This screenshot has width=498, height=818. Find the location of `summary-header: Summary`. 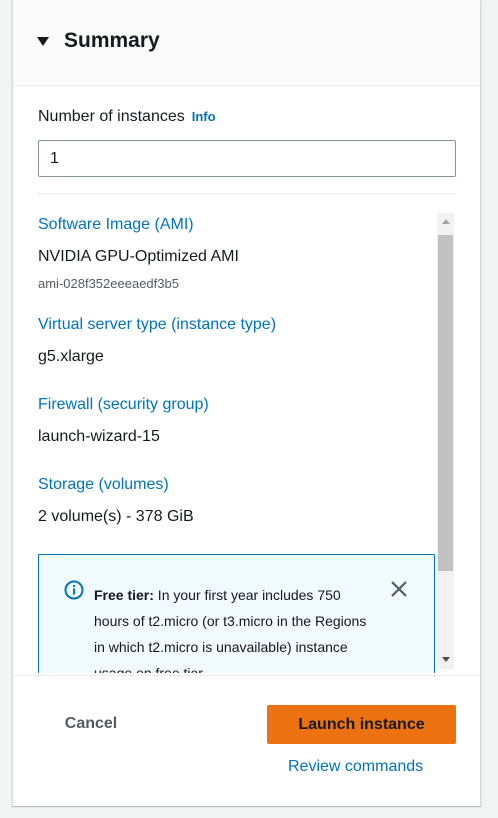

summary-header: Summary is located at coordinates (246, 43).